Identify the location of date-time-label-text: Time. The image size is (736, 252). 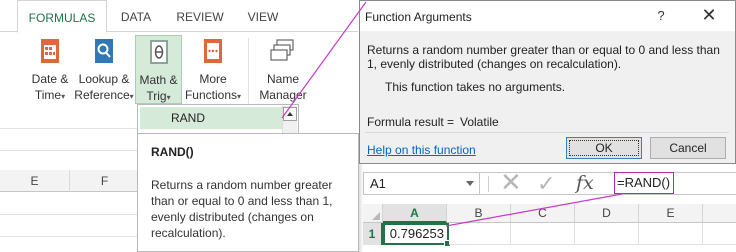
(48, 95).